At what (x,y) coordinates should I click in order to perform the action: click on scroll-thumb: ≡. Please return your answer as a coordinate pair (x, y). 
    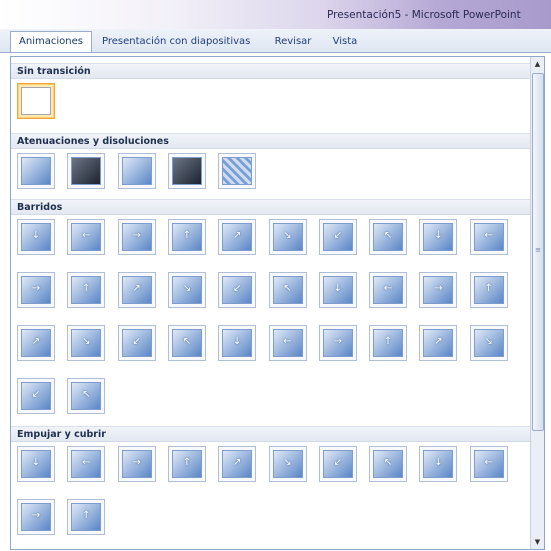
    Looking at the image, I should click on (538, 252).